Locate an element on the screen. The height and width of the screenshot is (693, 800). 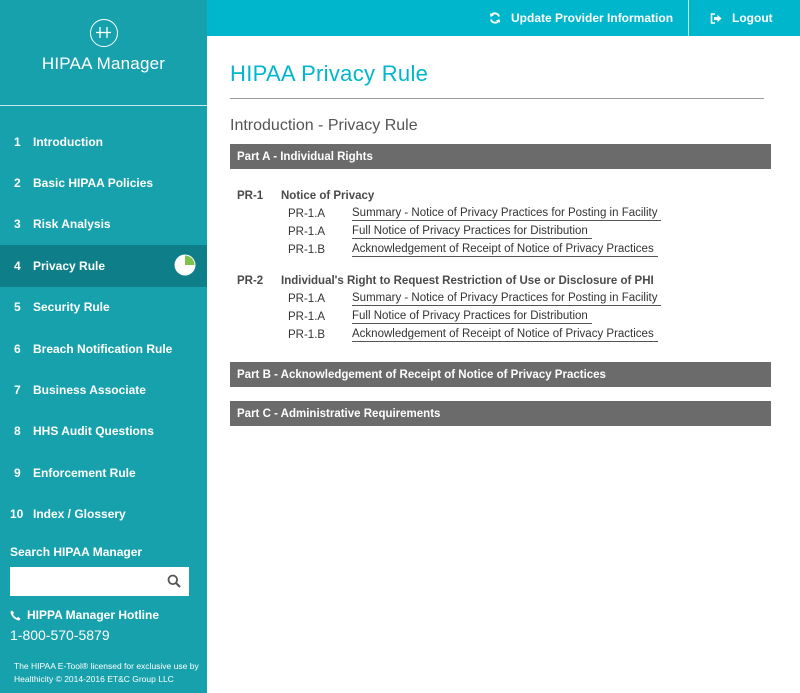
hipaa-h-logo-icon is located at coordinates (103, 33).